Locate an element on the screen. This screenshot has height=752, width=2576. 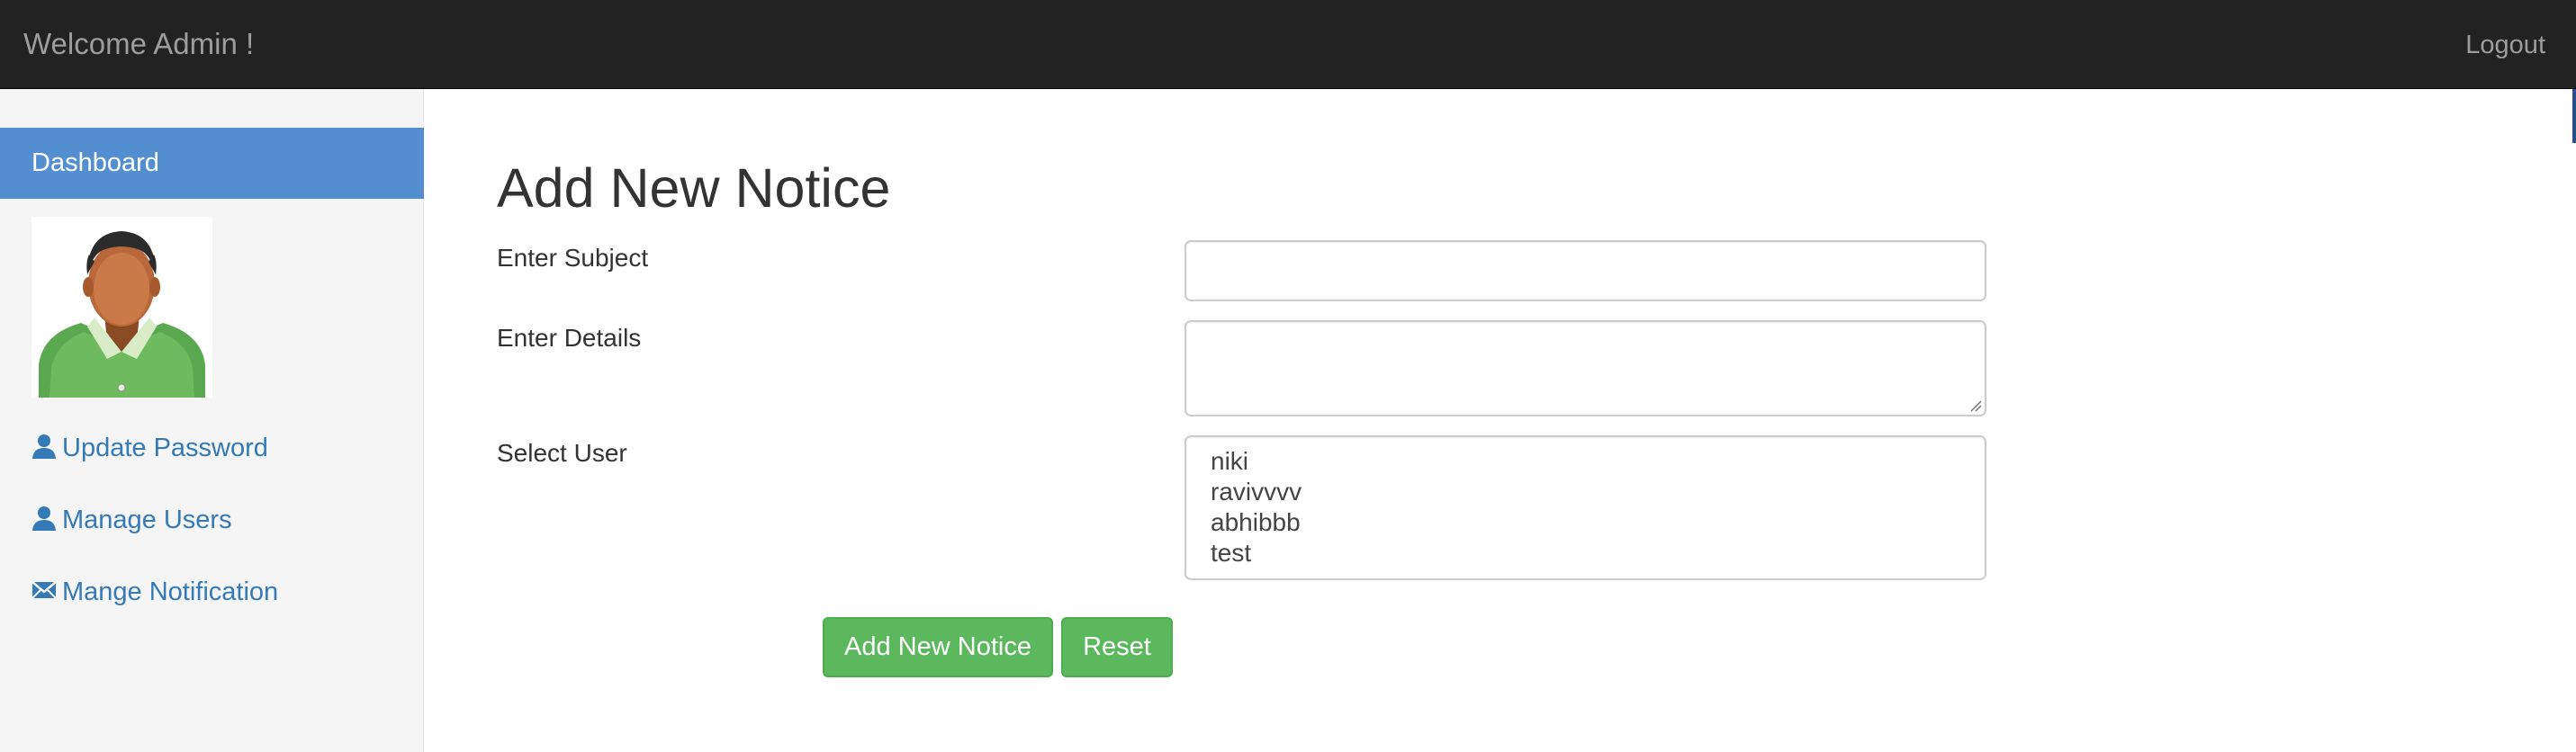
sidebar-item-update-password: Update Password is located at coordinates (150, 448).